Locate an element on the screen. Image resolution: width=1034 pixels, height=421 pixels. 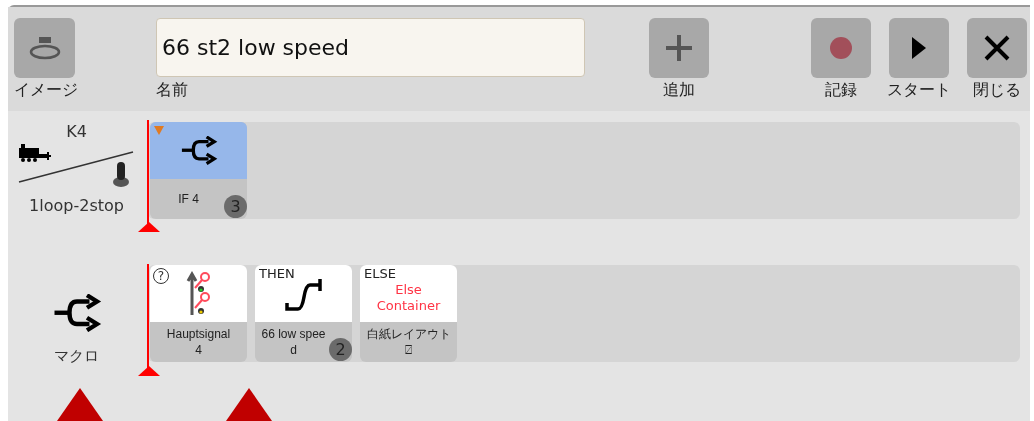
button-label: スタート is located at coordinates (919, 90).